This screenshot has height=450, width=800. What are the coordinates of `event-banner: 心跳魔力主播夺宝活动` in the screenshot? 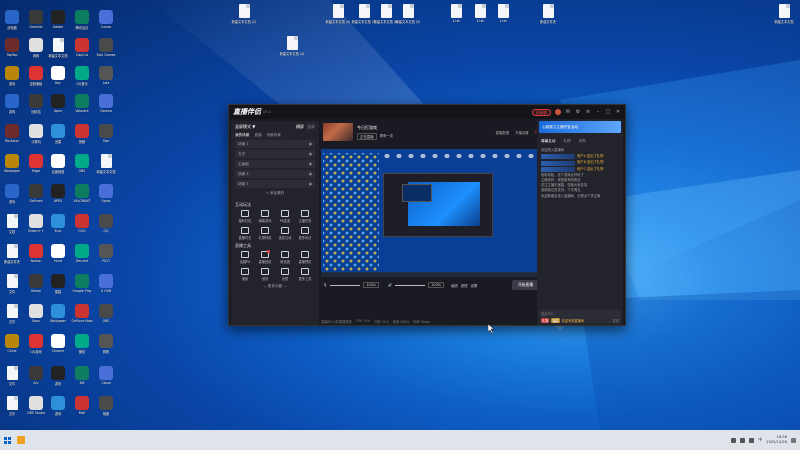 It's located at (580, 127).